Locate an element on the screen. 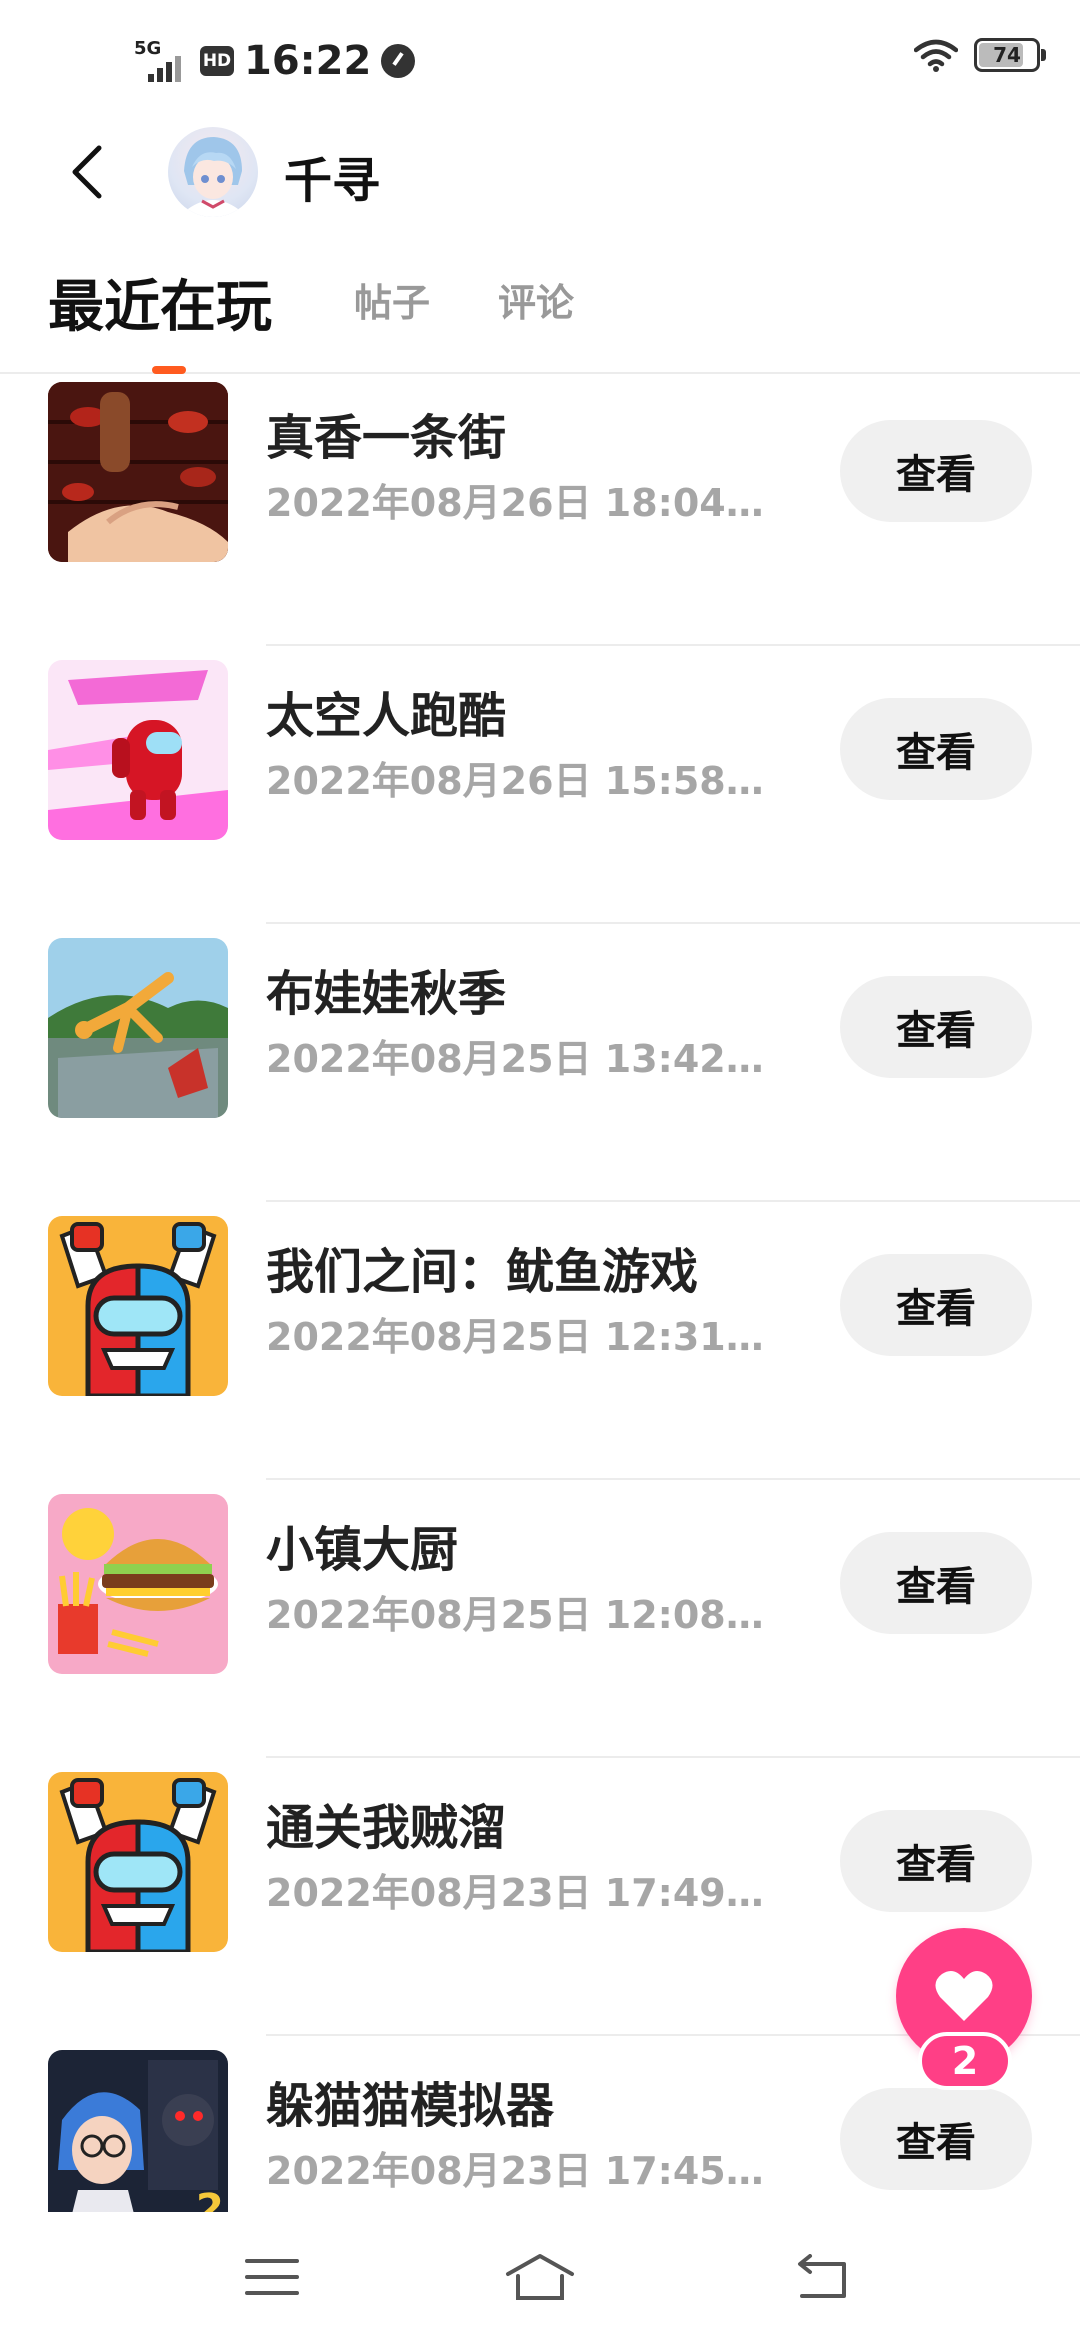 The image size is (1080, 2340). favorite-count-badge: 2 is located at coordinates (965, 2061).